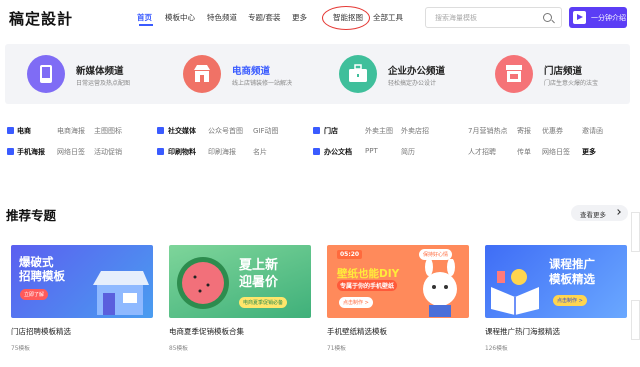 This screenshot has width=640, height=367. What do you see at coordinates (42, 269) in the screenshot?
I see `card-headline: 爆破式 招聘模板` at bounding box center [42, 269].